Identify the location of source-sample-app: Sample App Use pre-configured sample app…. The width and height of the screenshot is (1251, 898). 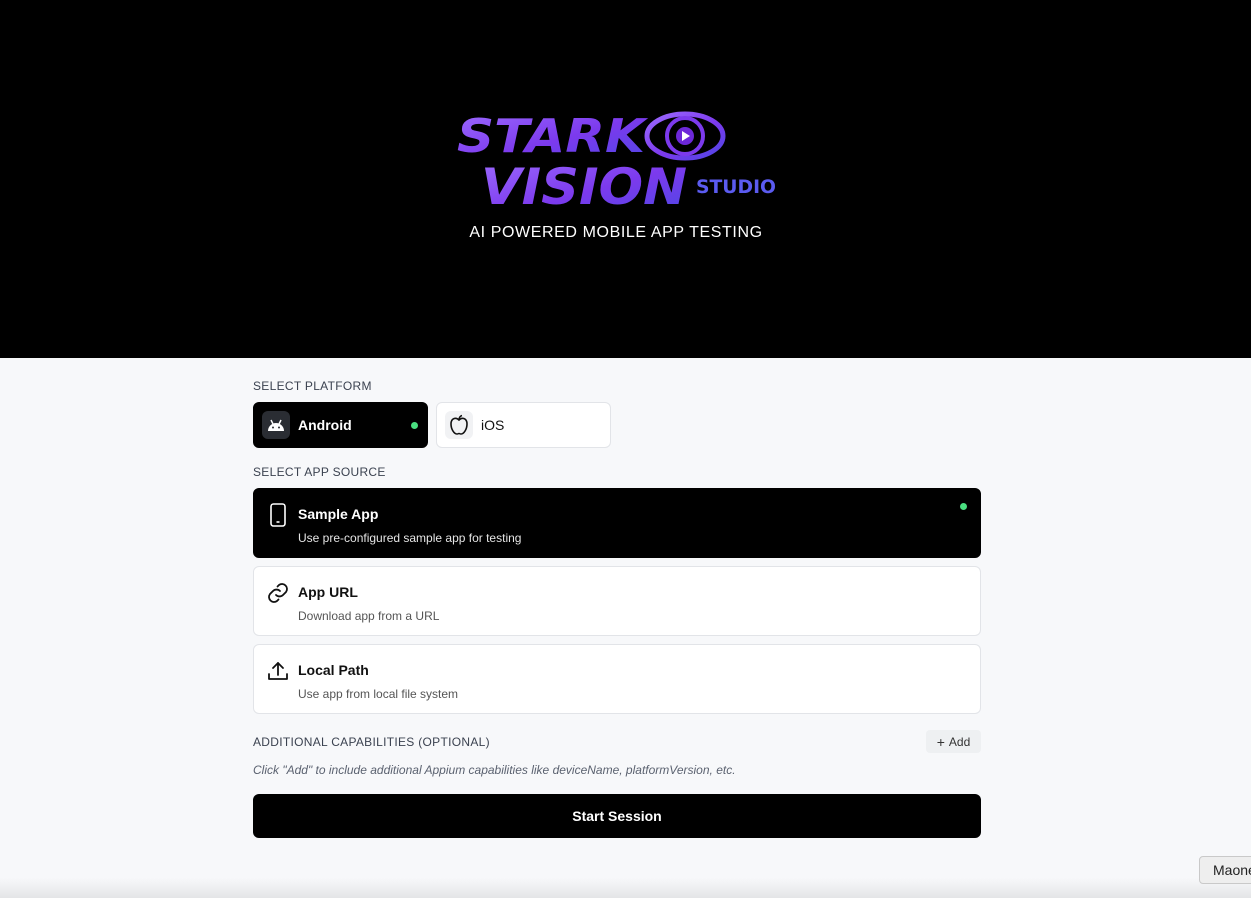
(617, 523).